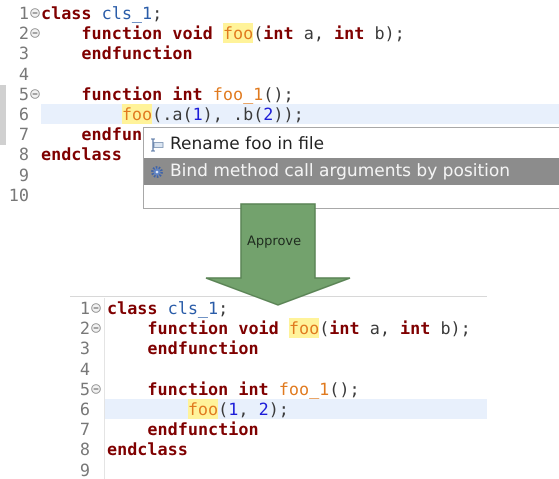  What do you see at coordinates (3, 115) in the screenshot?
I see `scrollbar` at bounding box center [3, 115].